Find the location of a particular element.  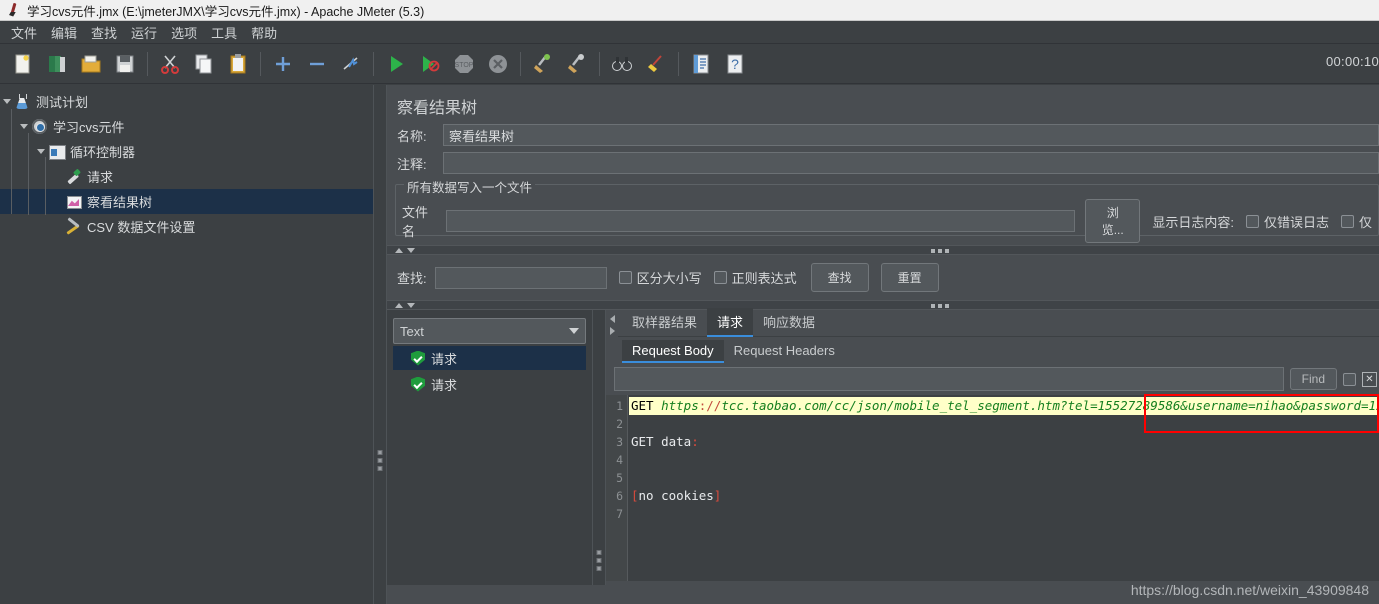

line-number: 6 is located at coordinates (619, 496).